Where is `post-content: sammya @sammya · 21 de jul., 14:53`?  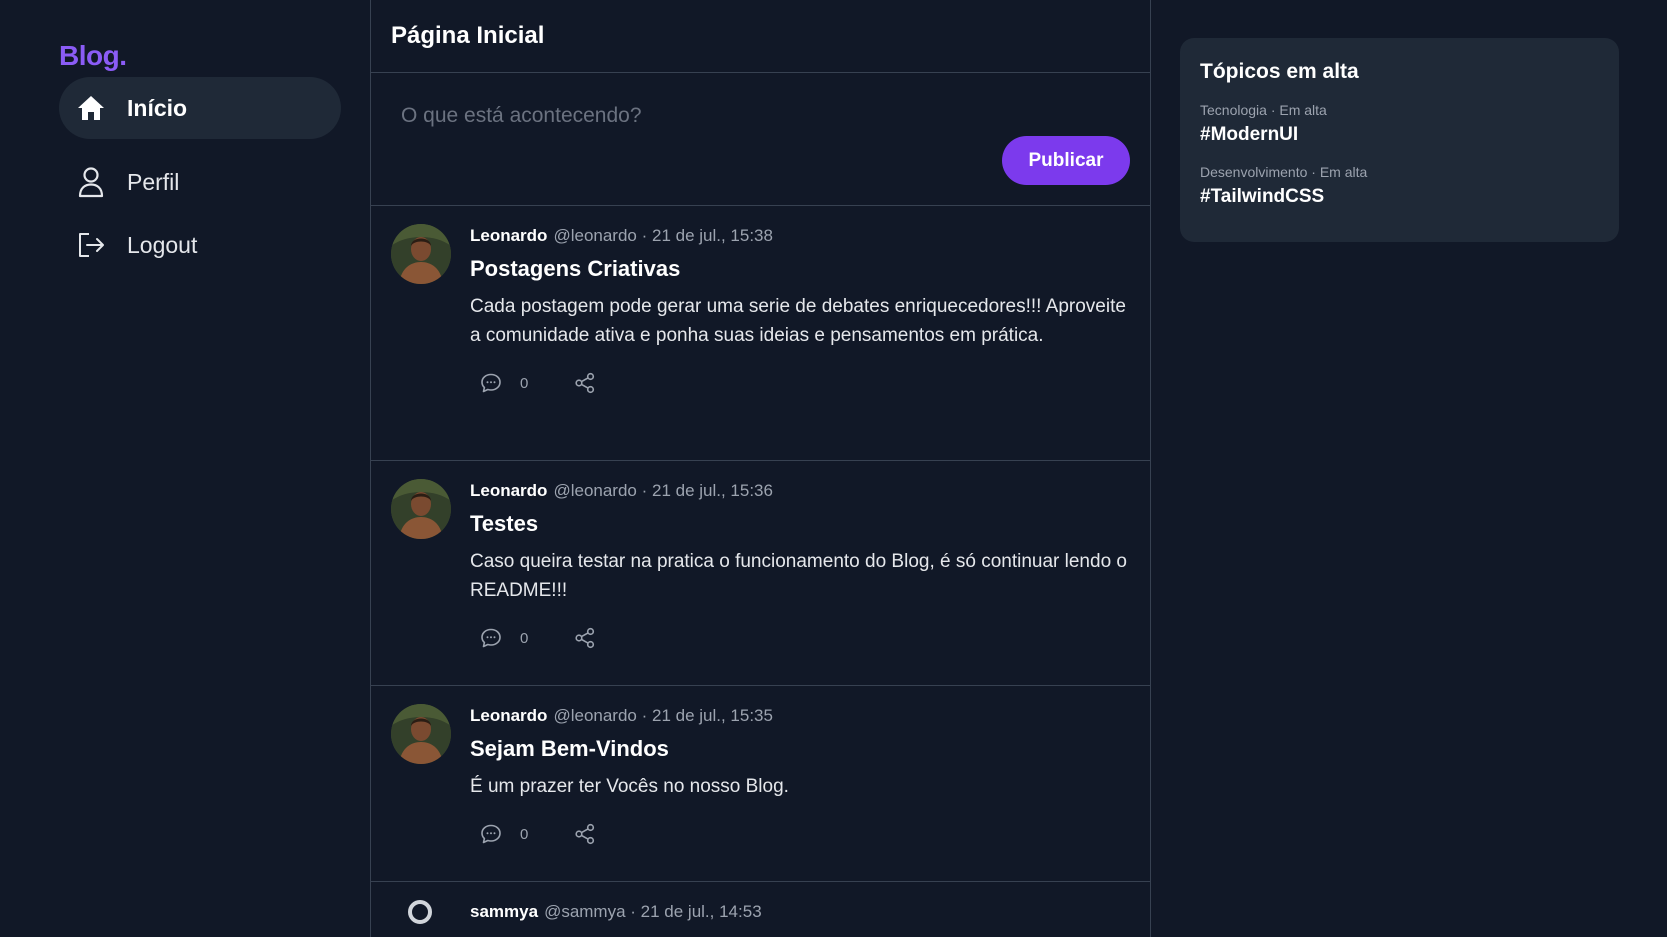
post-content: sammya @sammya · 21 de jul., 14:53 is located at coordinates (800, 912).